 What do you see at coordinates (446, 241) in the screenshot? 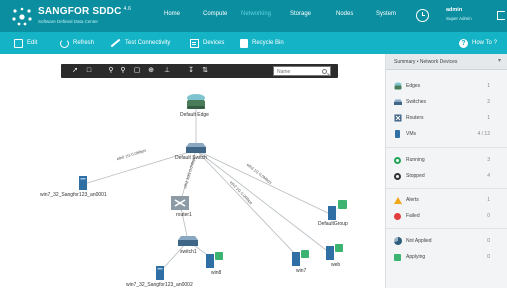
I see `summary-item-not-applied: Not Applied 0` at bounding box center [446, 241].